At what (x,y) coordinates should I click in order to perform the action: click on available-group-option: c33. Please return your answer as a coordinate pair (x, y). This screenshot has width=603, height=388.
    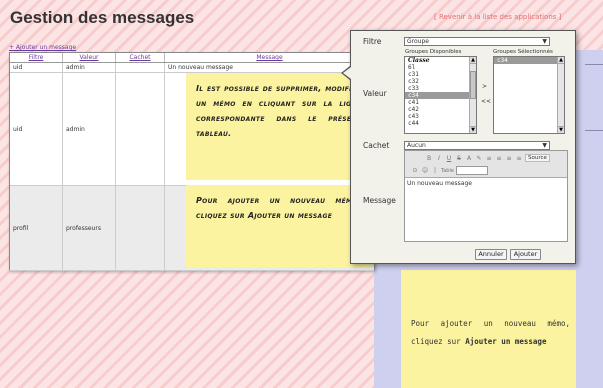
    Looking at the image, I should click on (440, 88).